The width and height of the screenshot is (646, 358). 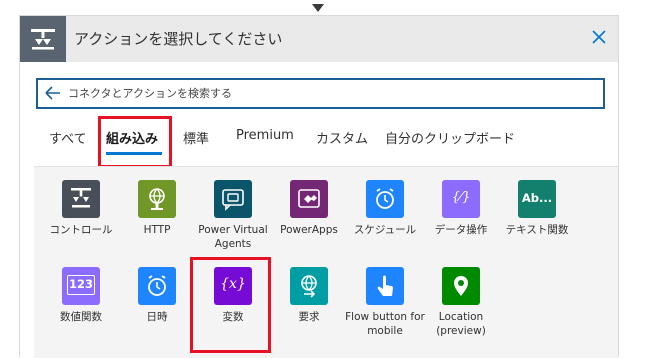 What do you see at coordinates (157, 199) in the screenshot?
I see `http-globe-icon` at bounding box center [157, 199].